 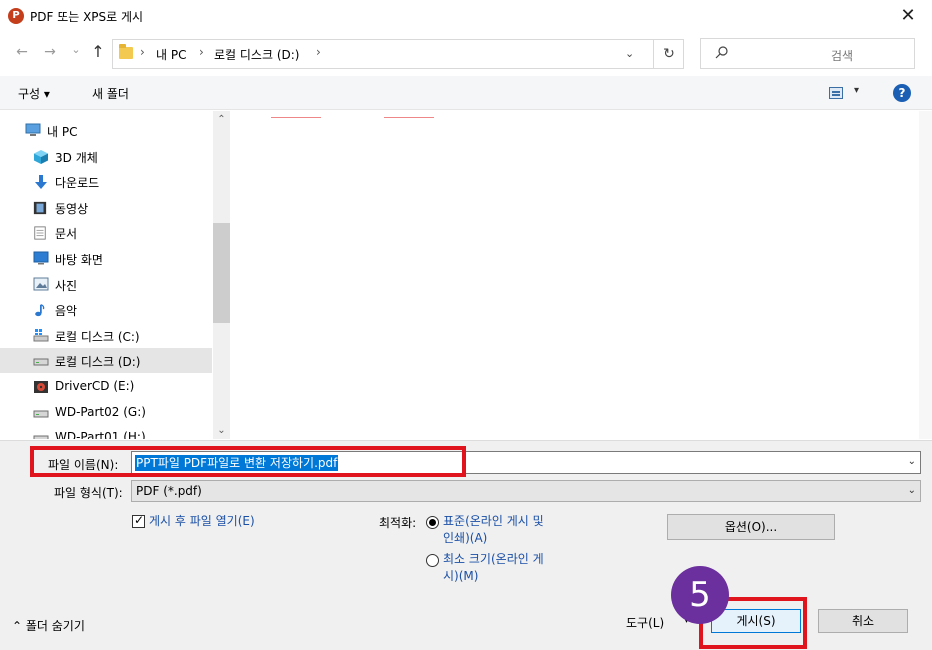 I want to click on nav-tree-label: 동영상, so click(x=72, y=208).